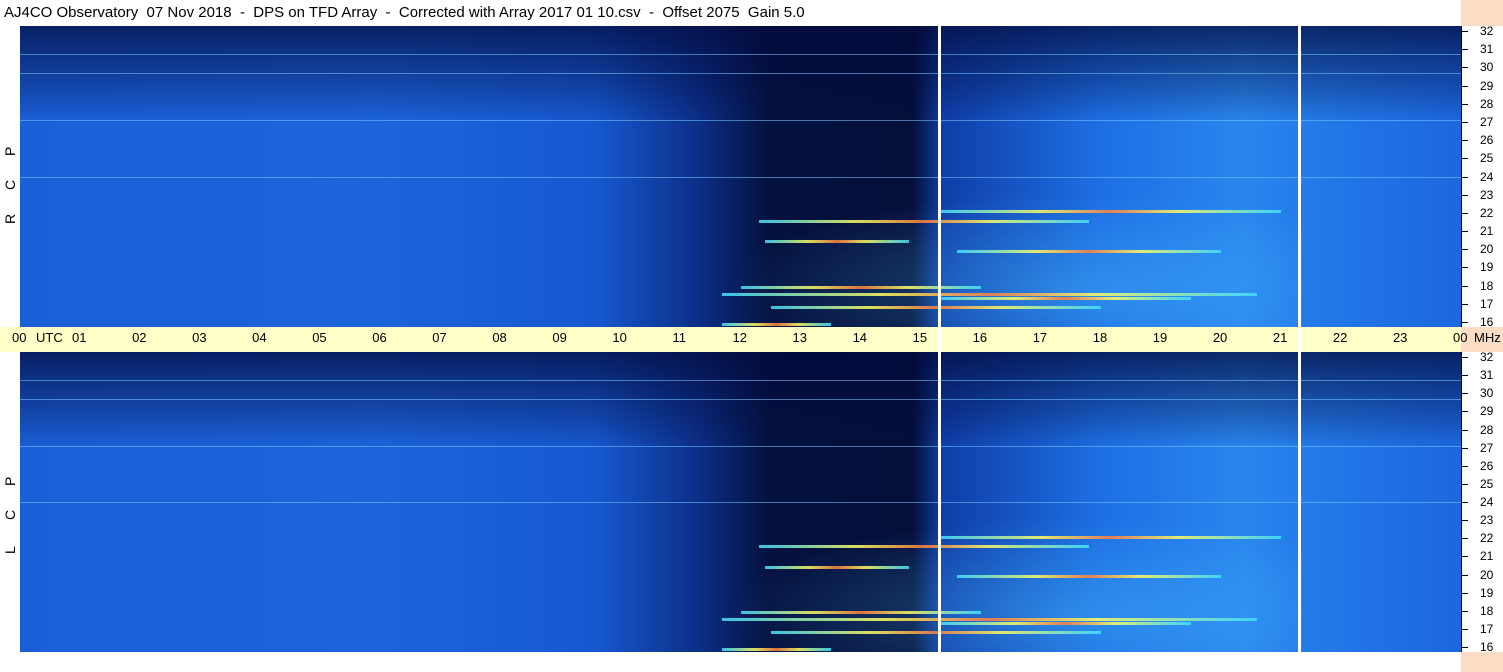  What do you see at coordinates (1487, 176) in the screenshot?
I see `frequency-tick-label: 24` at bounding box center [1487, 176].